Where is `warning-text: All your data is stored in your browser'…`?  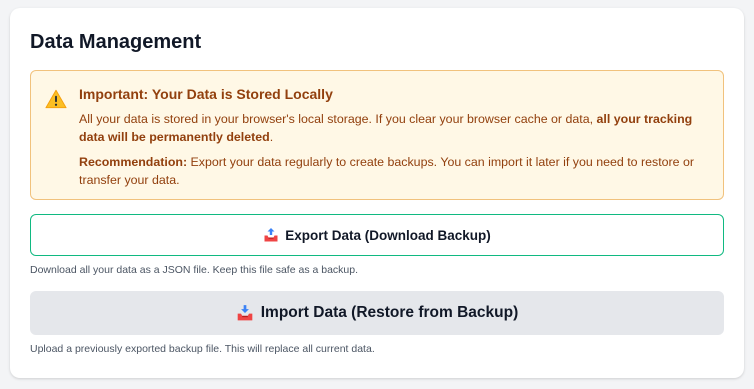
warning-text: All your data is stored in your browser'… is located at coordinates (338, 119).